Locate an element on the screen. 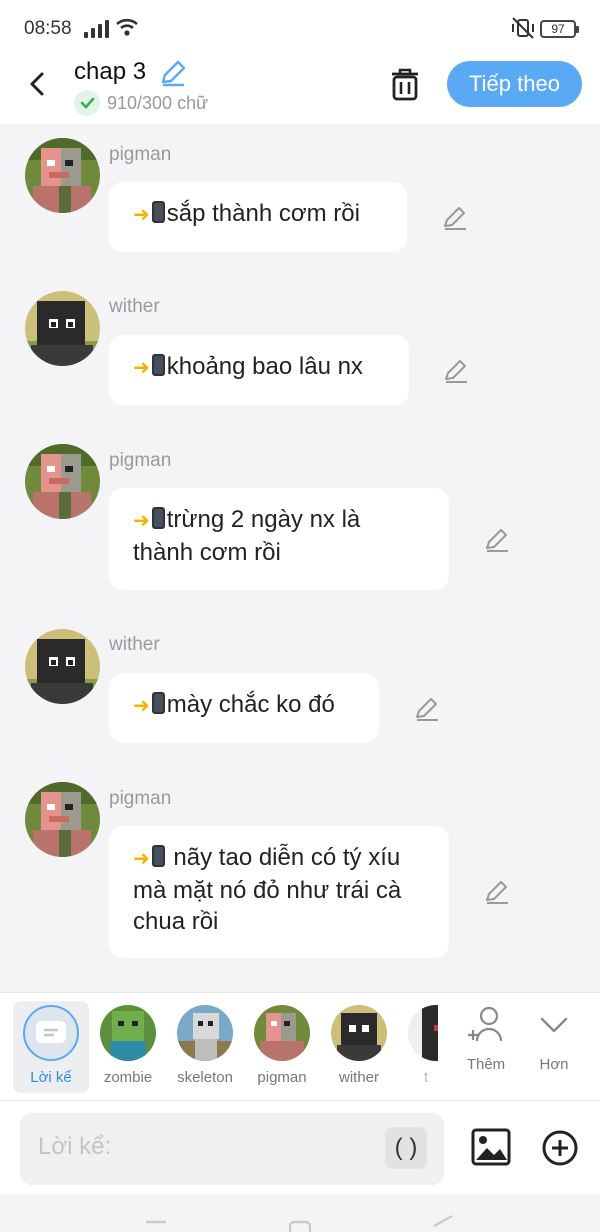 This screenshot has height=1232, width=600. message-bubble: ➜ trừng 2 ngày nx là thành cơm rồi is located at coordinates (279, 539).